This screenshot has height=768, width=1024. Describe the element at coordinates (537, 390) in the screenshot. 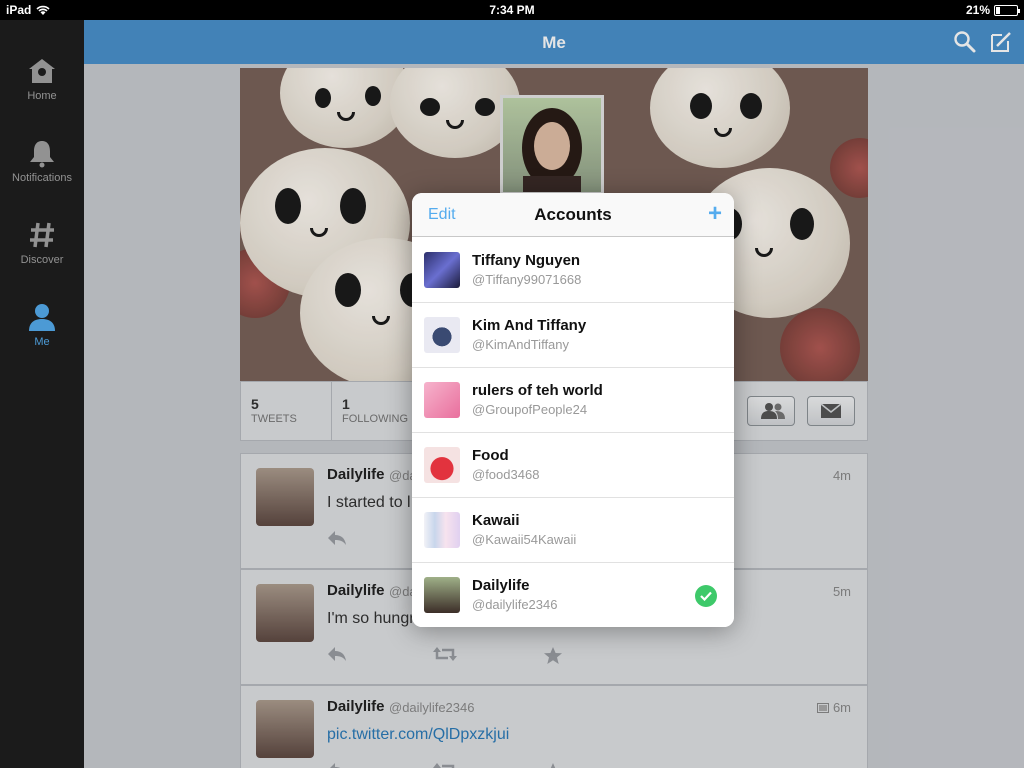

I see `account-name: rulers of teh world` at that location.